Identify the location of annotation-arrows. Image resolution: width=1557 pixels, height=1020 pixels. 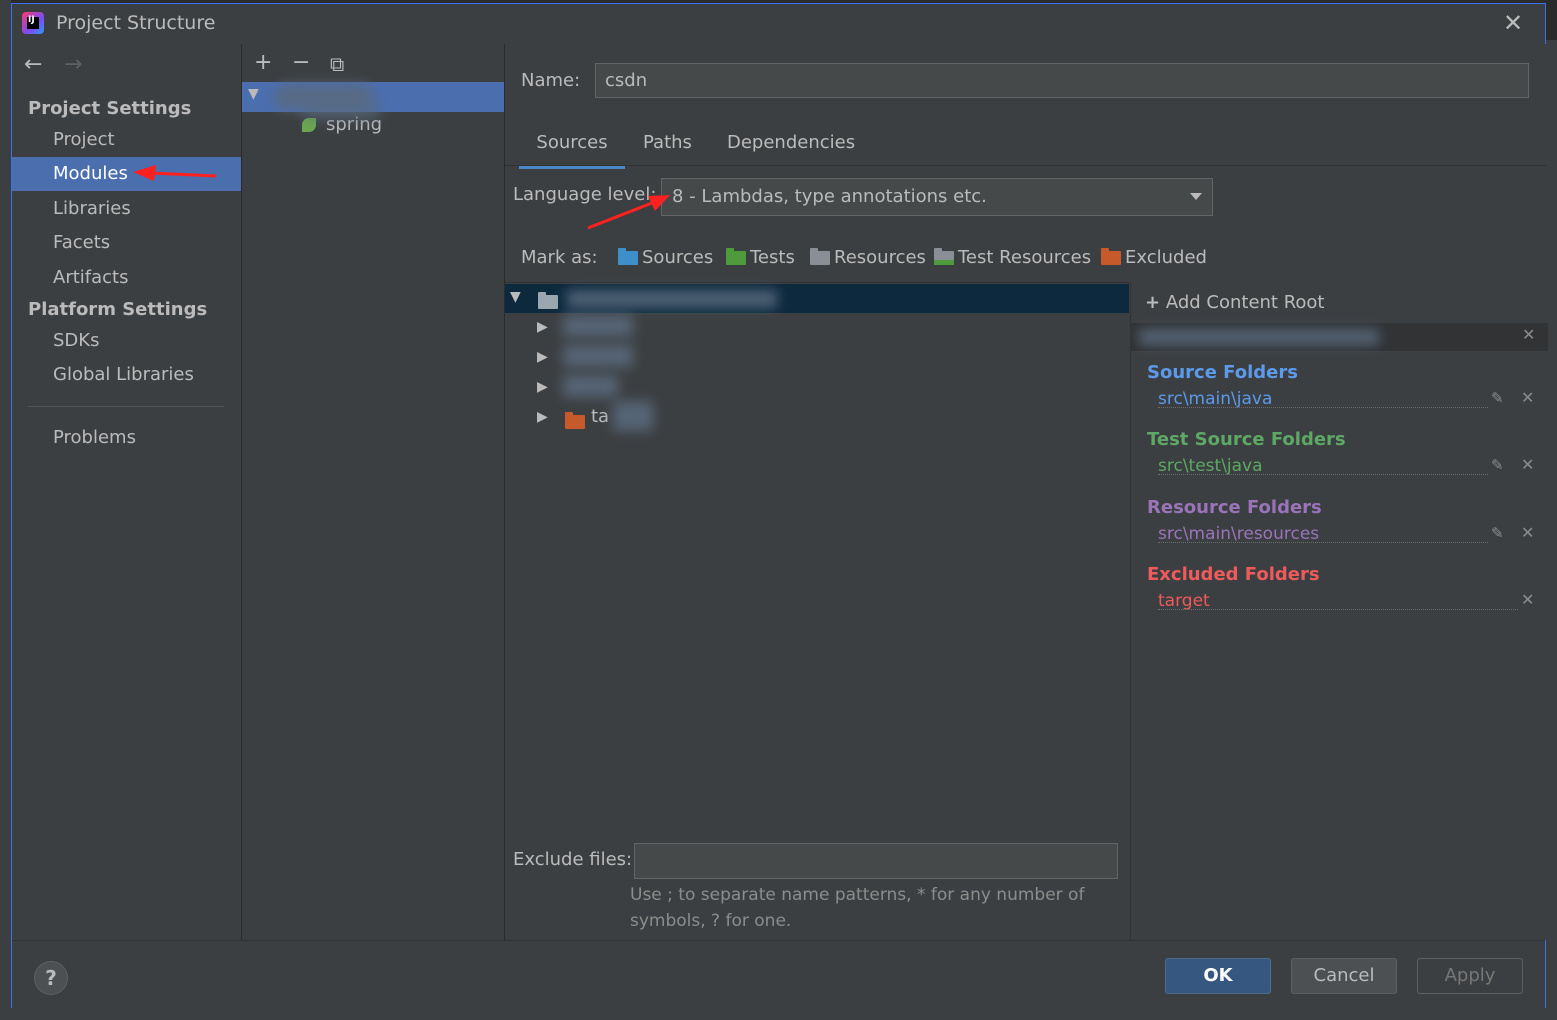
(401, 197).